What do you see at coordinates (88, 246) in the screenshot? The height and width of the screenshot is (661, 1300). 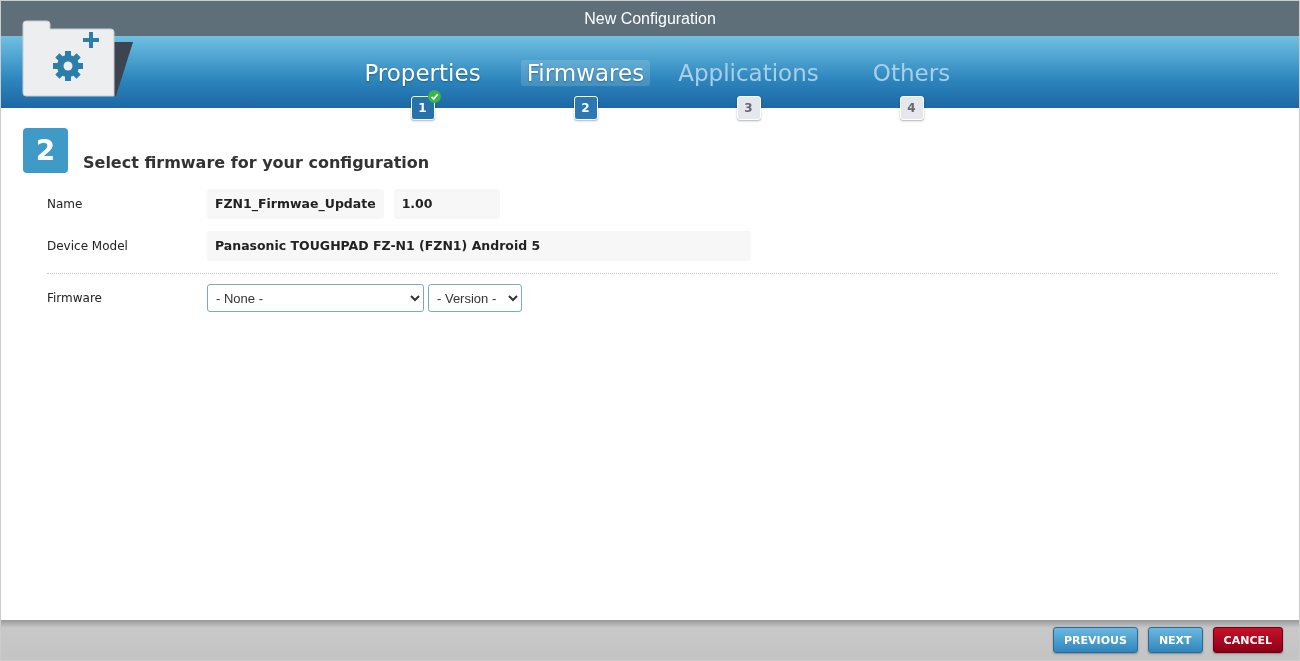 I see `field-label: Device Model` at bounding box center [88, 246].